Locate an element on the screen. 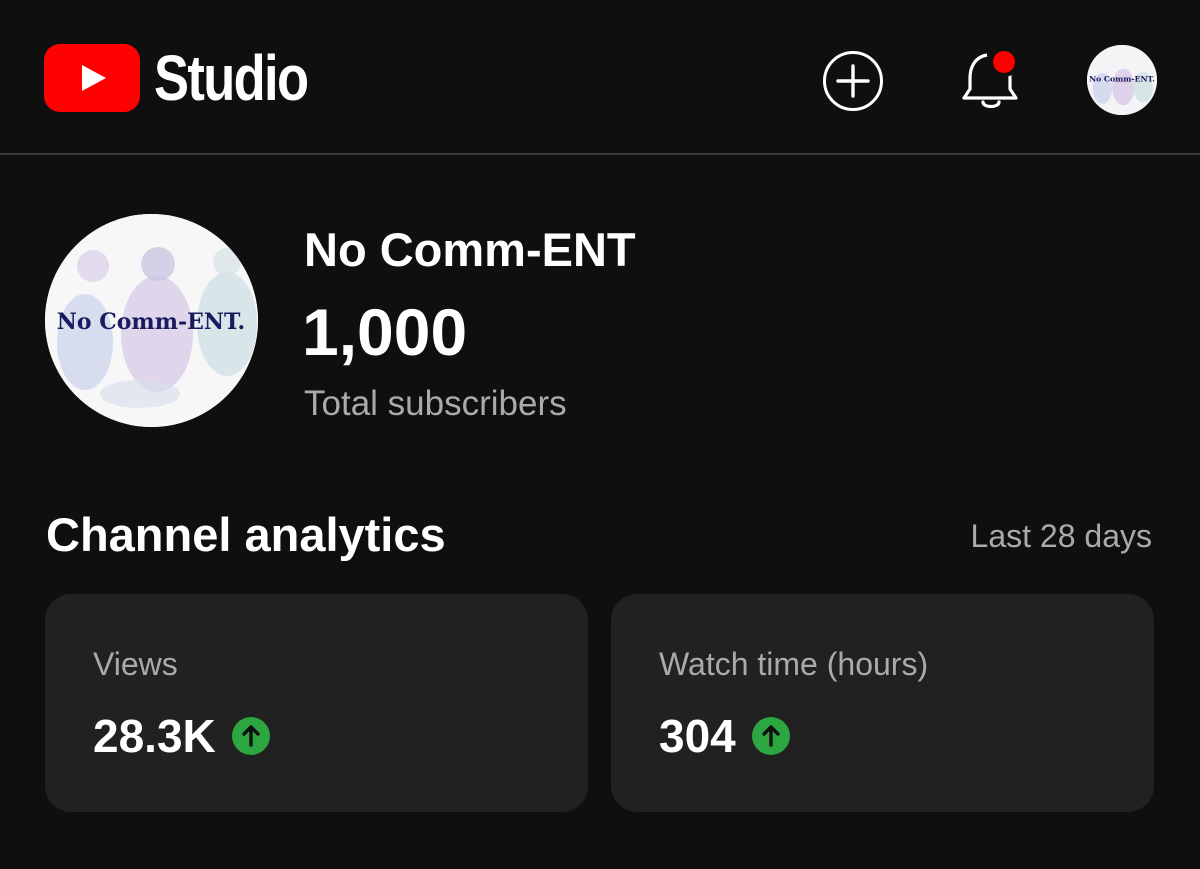 Image resolution: width=1200 pixels, height=869 pixels. channel-avatar: No Comm-ENT. is located at coordinates (151, 320).